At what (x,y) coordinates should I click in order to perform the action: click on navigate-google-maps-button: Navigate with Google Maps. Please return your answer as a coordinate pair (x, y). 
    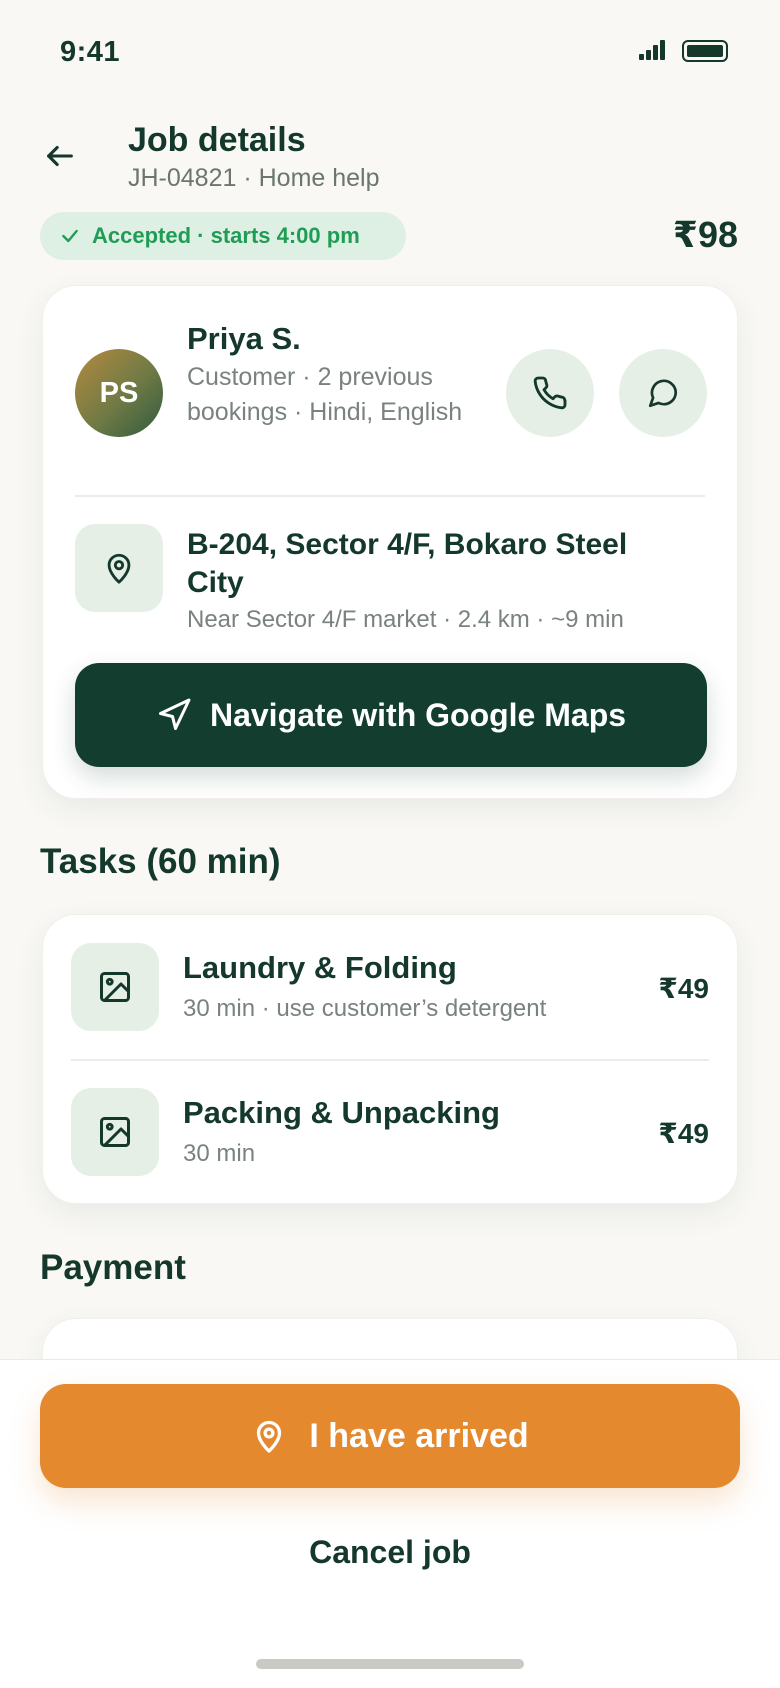
    Looking at the image, I should click on (391, 715).